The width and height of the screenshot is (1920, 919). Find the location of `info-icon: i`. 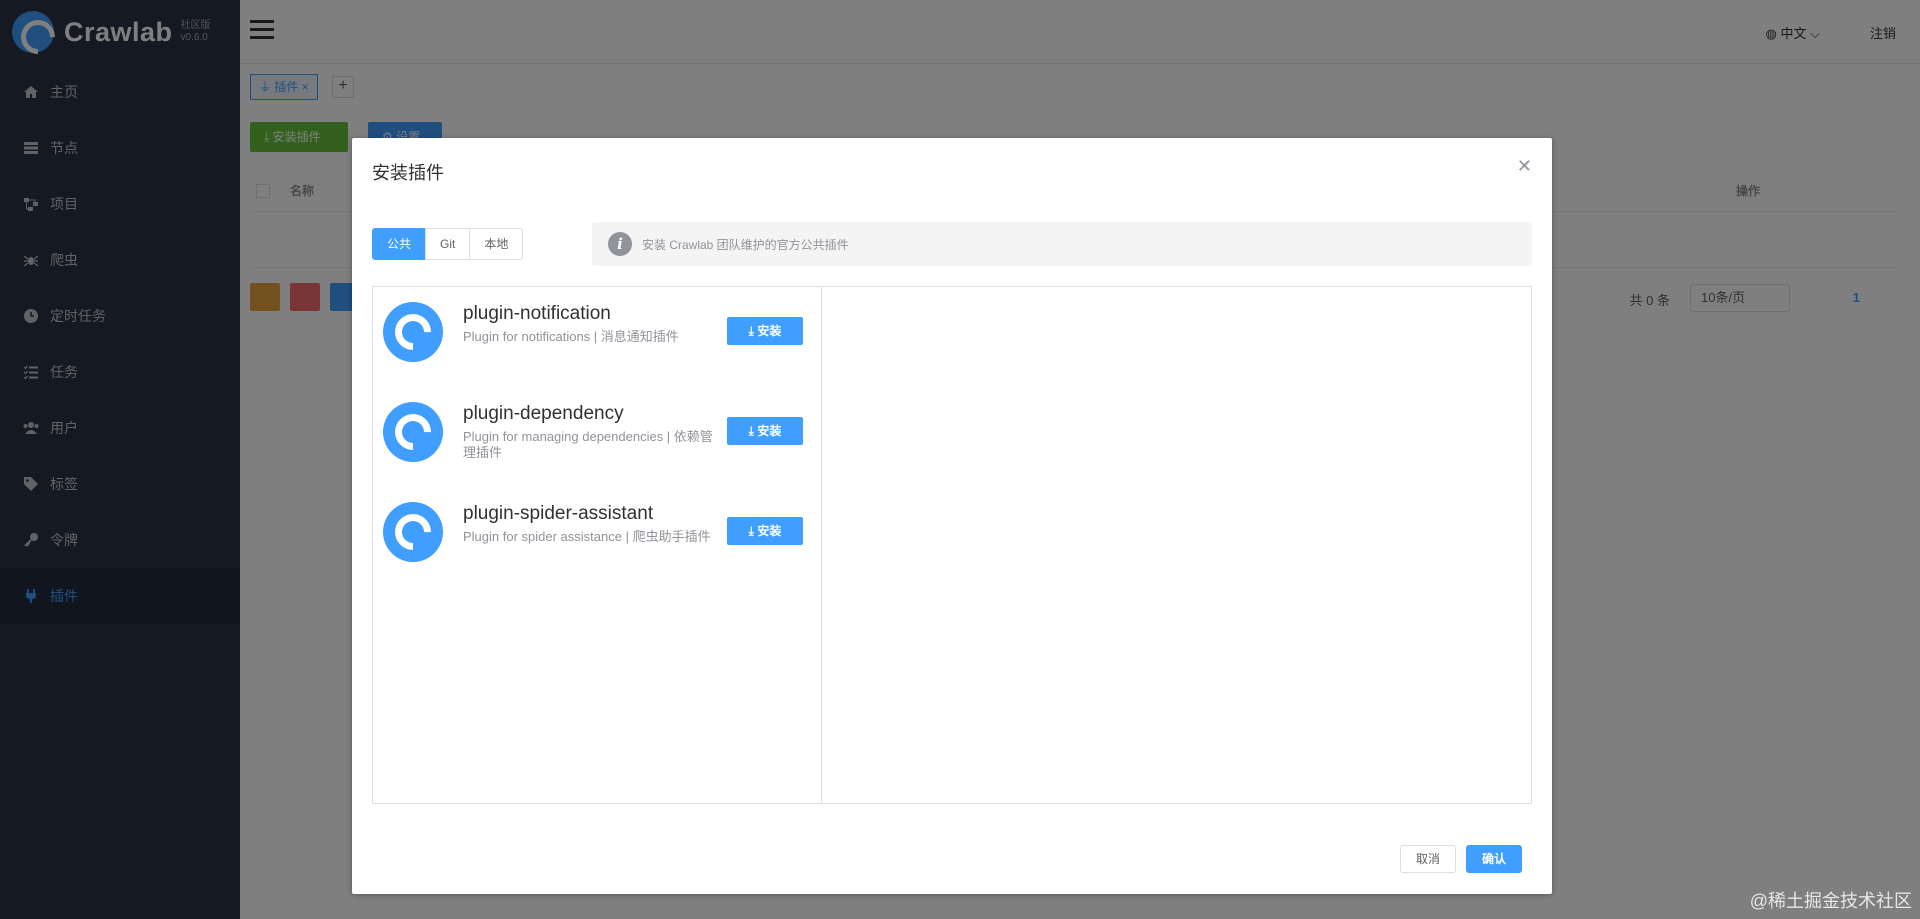

info-icon: i is located at coordinates (620, 244).